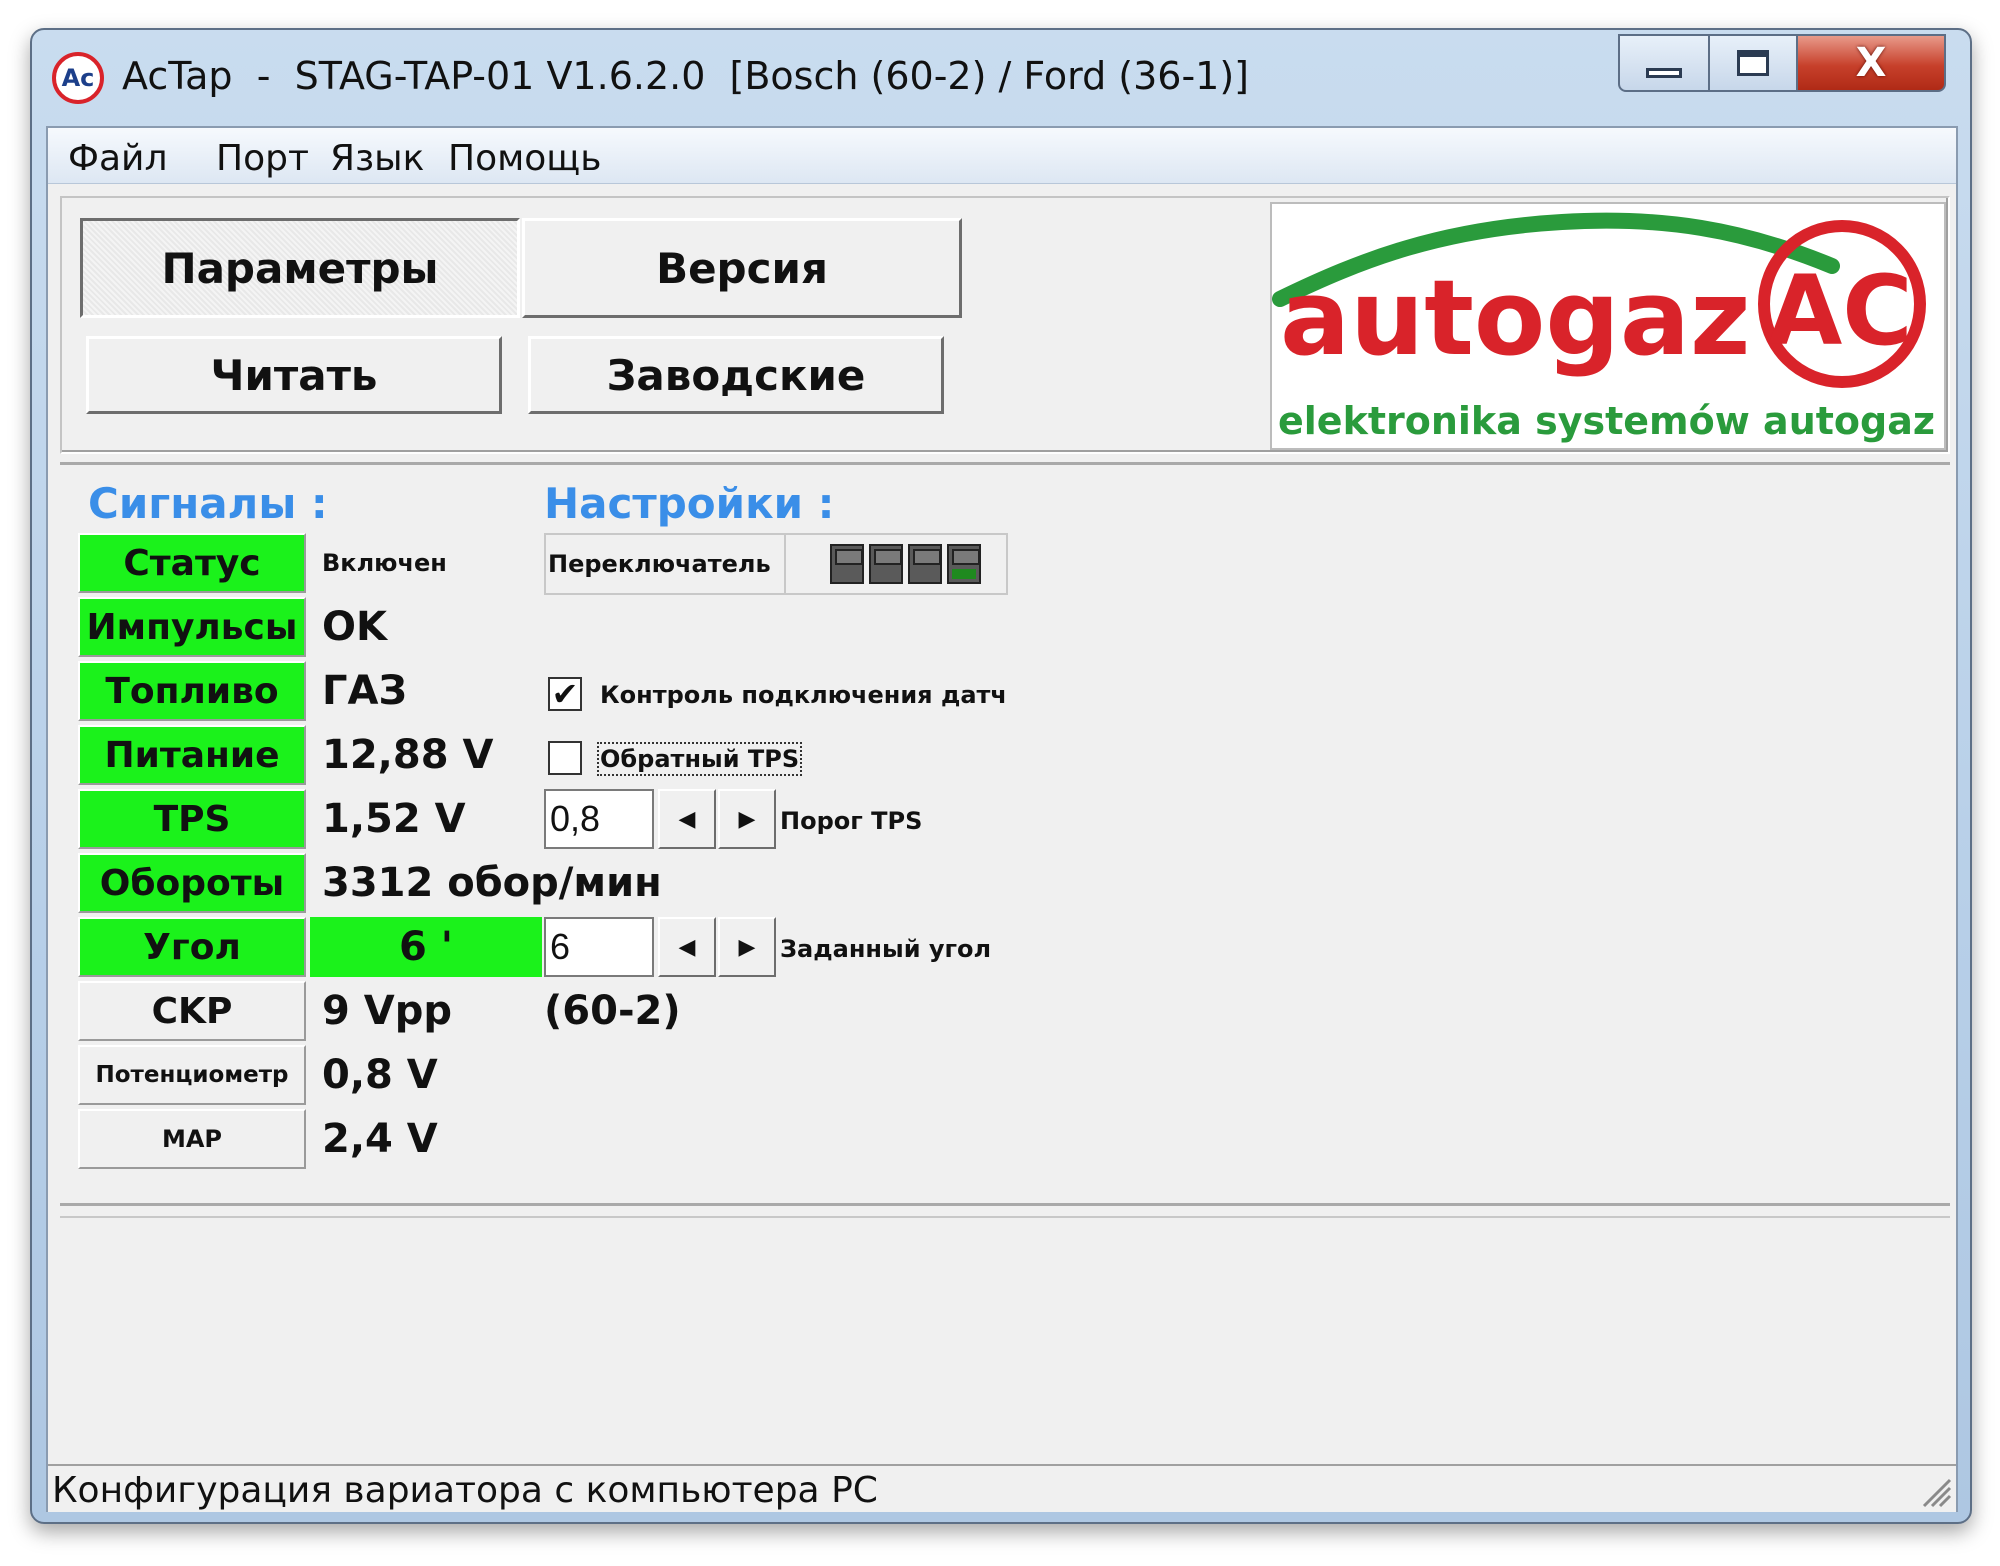 This screenshot has width=2000, height=1566. I want to click on signal-value-ckp: 9 Vpp, so click(387, 1011).